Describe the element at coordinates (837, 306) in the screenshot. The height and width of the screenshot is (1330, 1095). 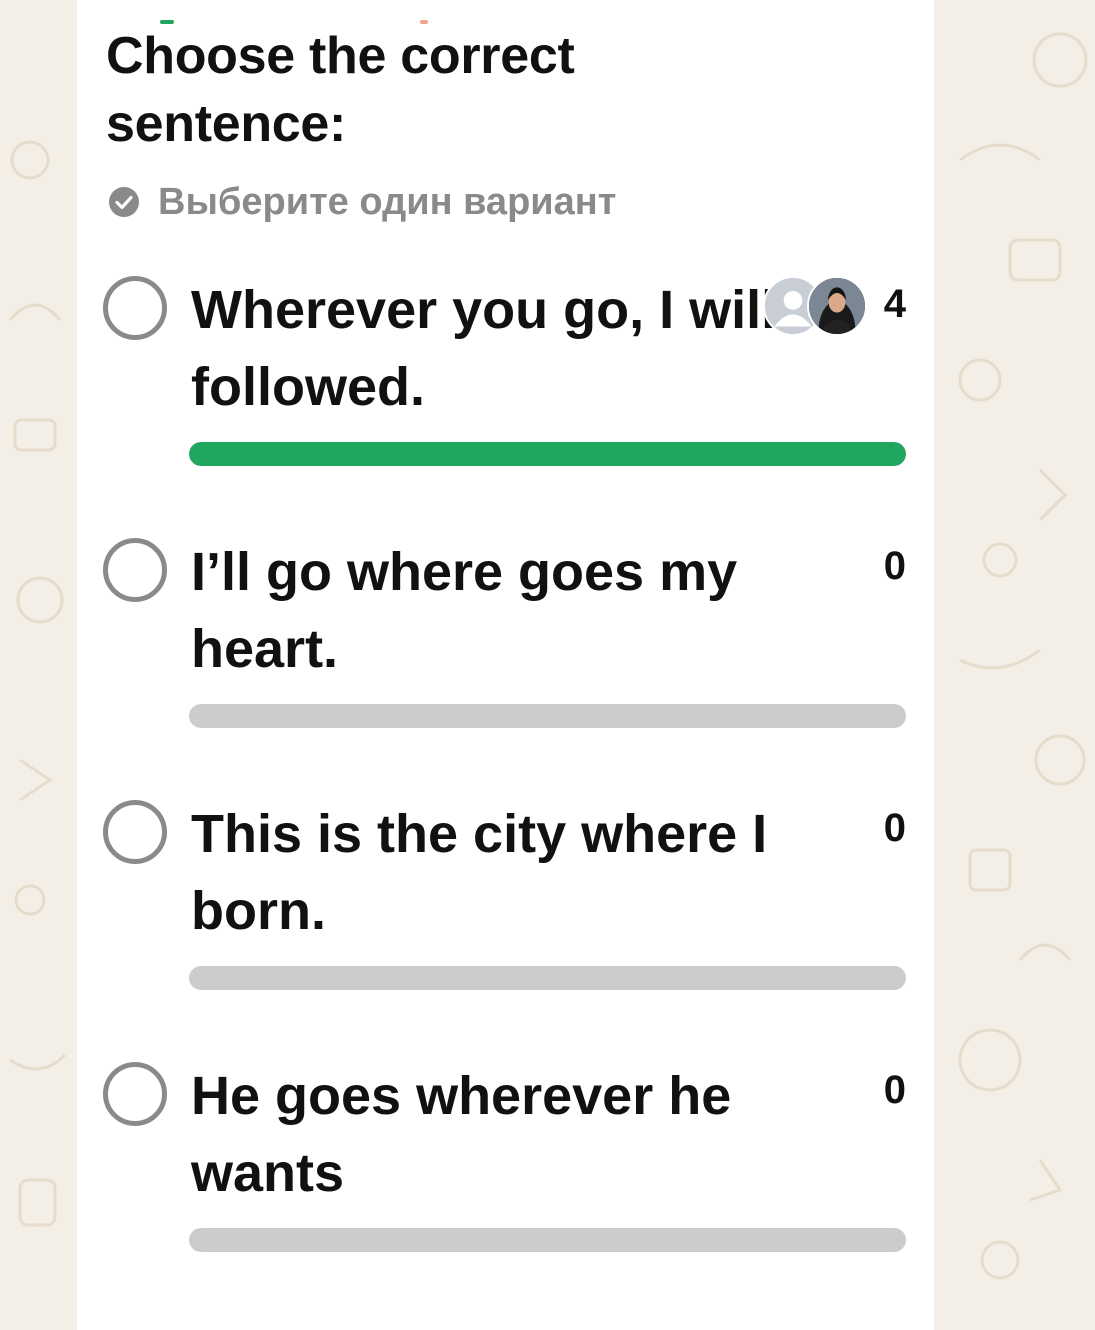
I see `user-photo-avatar` at that location.